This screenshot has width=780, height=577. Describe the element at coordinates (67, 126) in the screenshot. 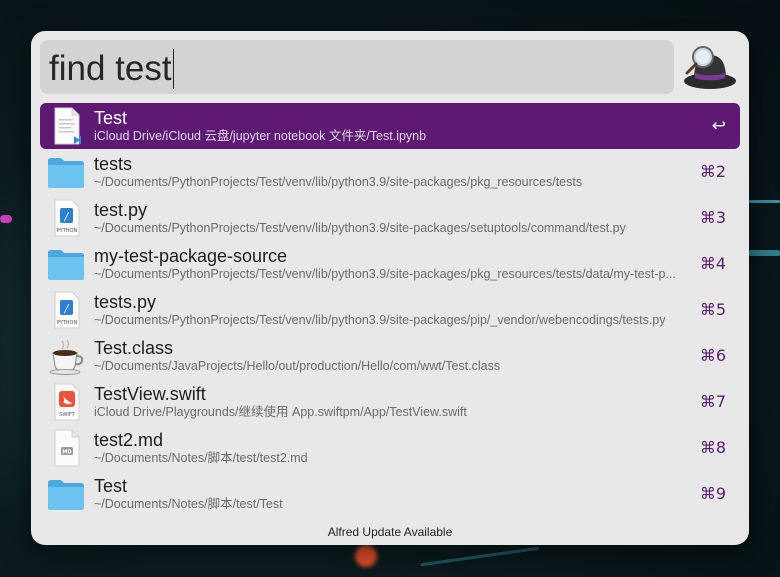

I see `notebook-doc-icon` at that location.